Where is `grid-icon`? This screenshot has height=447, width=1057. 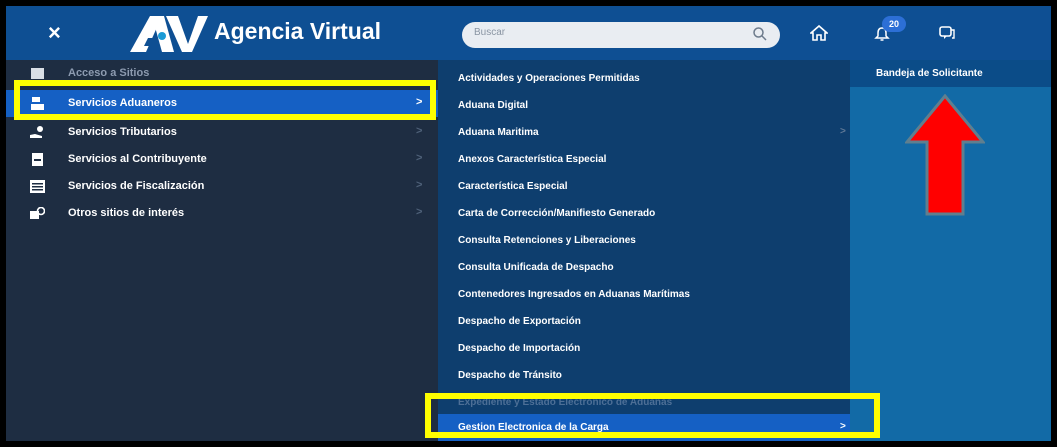
grid-icon is located at coordinates (37, 73).